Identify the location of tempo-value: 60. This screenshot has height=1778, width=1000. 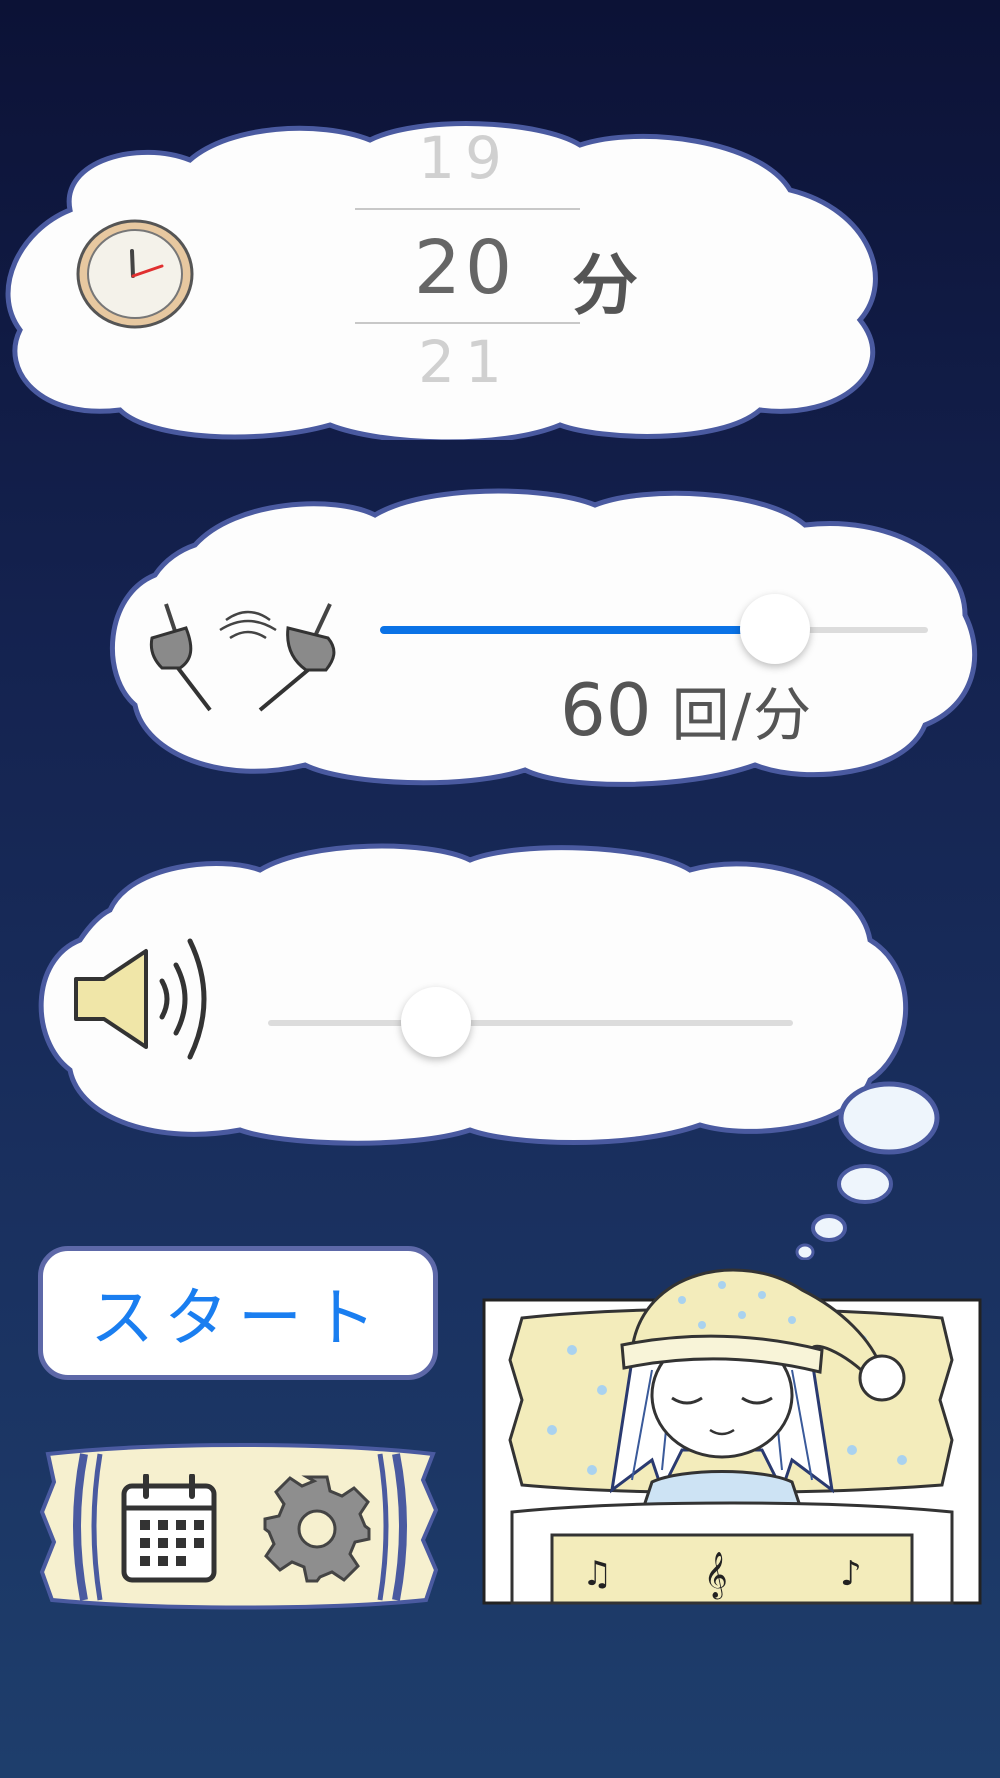
(606, 710).